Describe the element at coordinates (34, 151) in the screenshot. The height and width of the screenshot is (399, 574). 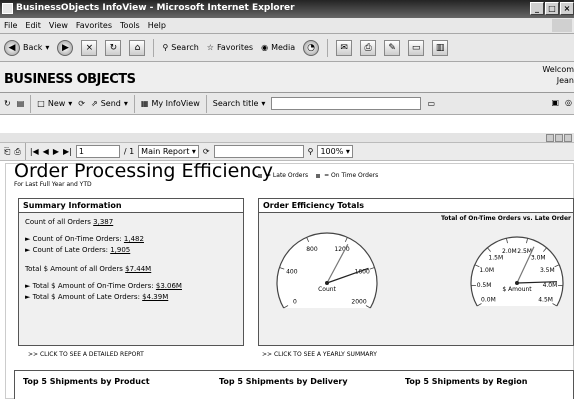
I see `first-page-icon: |◀` at that location.